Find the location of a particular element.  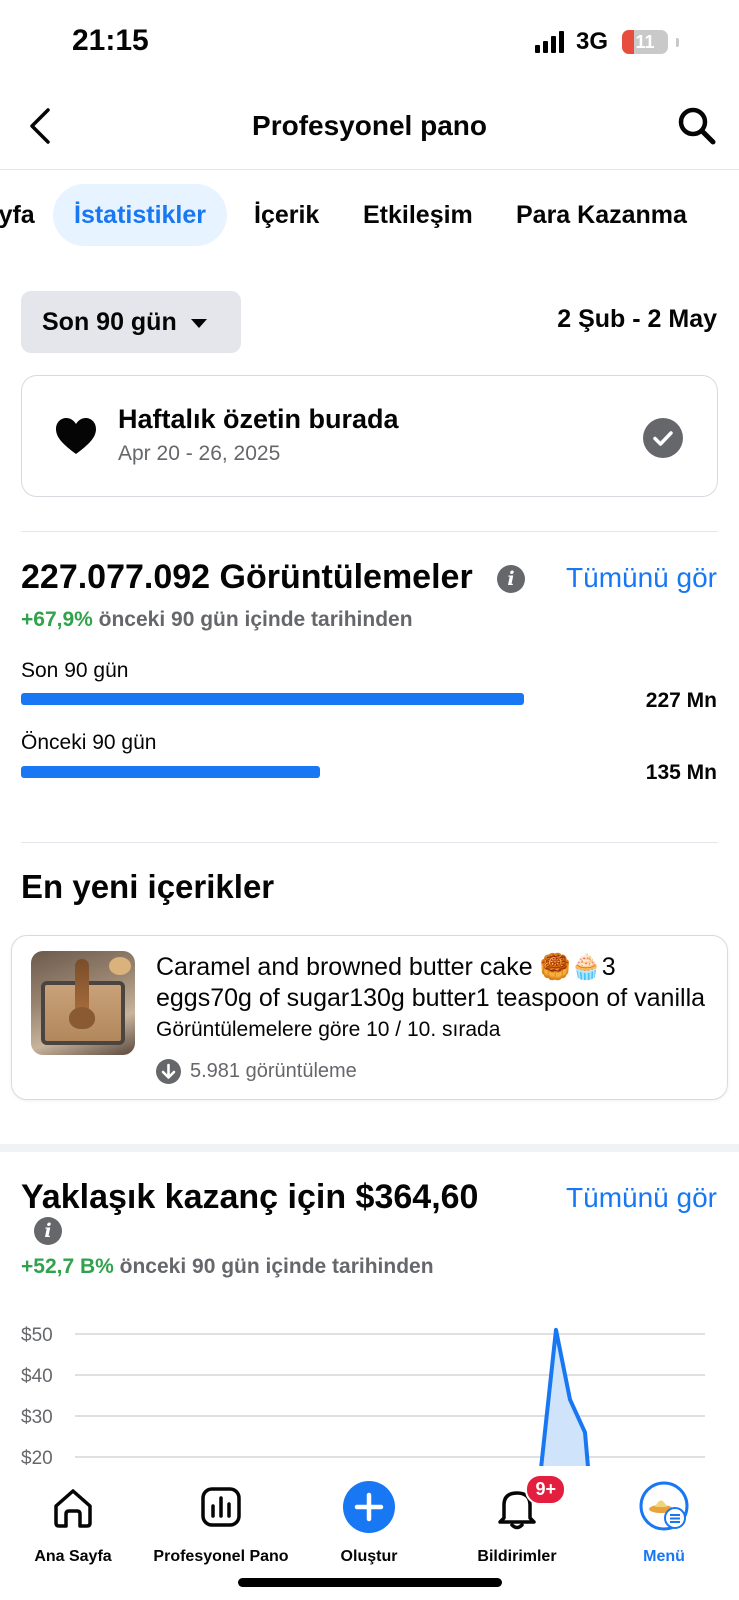

newest-content-heading: En yeni içerikler is located at coordinates (148, 886).